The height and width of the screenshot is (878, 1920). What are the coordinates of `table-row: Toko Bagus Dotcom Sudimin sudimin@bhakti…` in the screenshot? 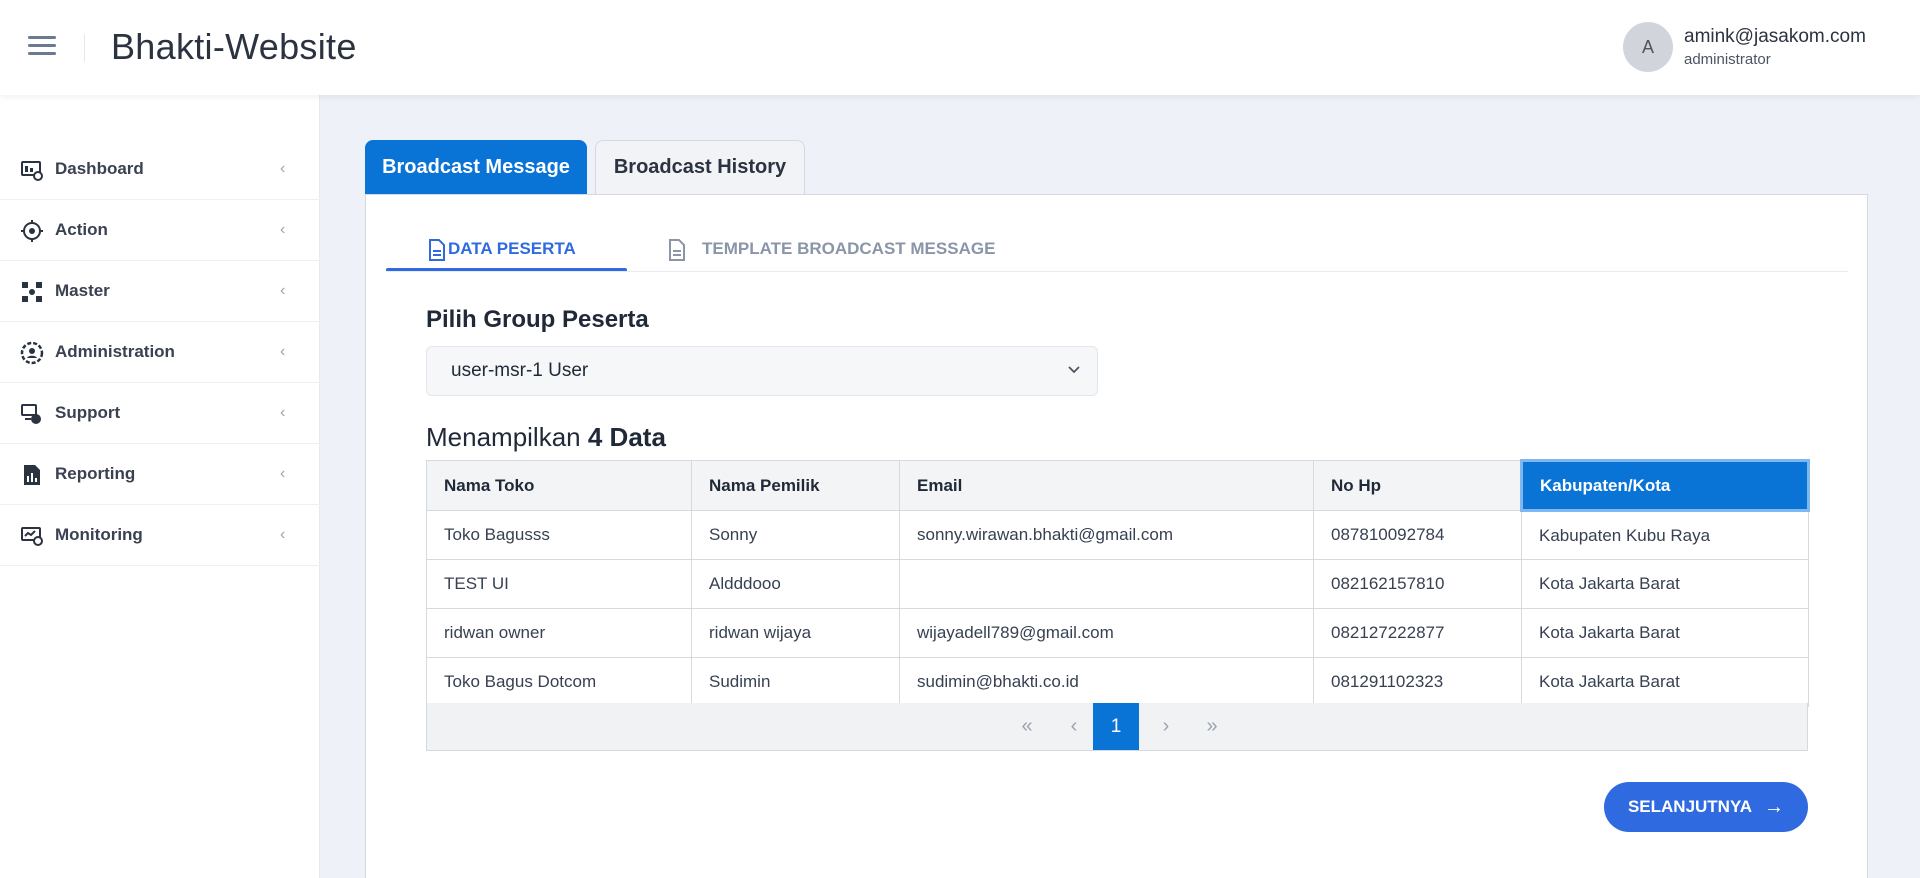 It's located at (1117, 682).